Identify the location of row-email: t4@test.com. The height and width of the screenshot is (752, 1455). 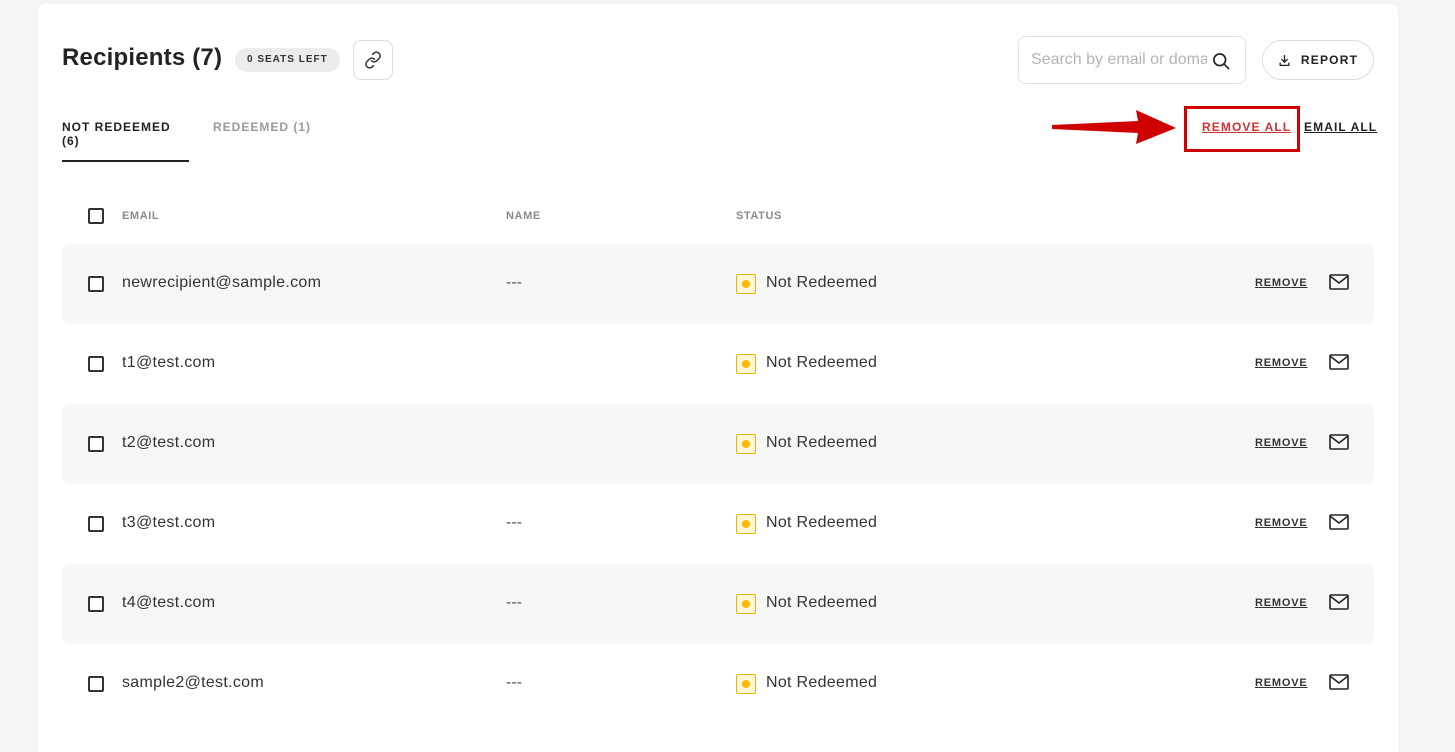
(169, 602).